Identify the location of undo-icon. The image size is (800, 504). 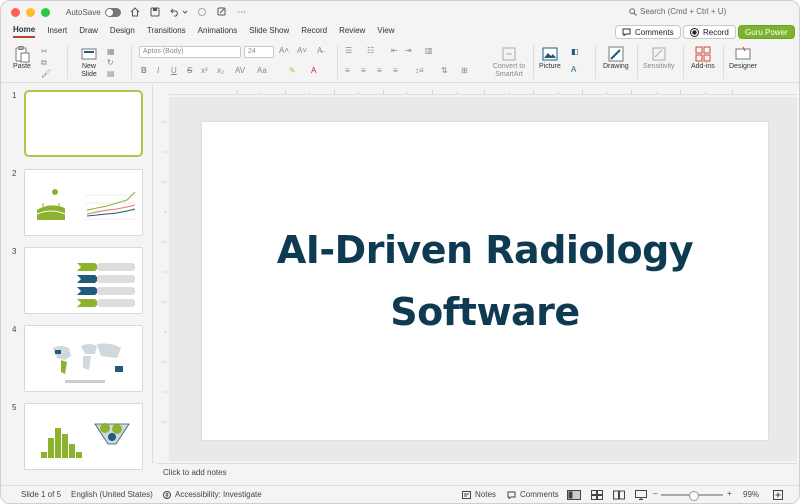
(175, 12).